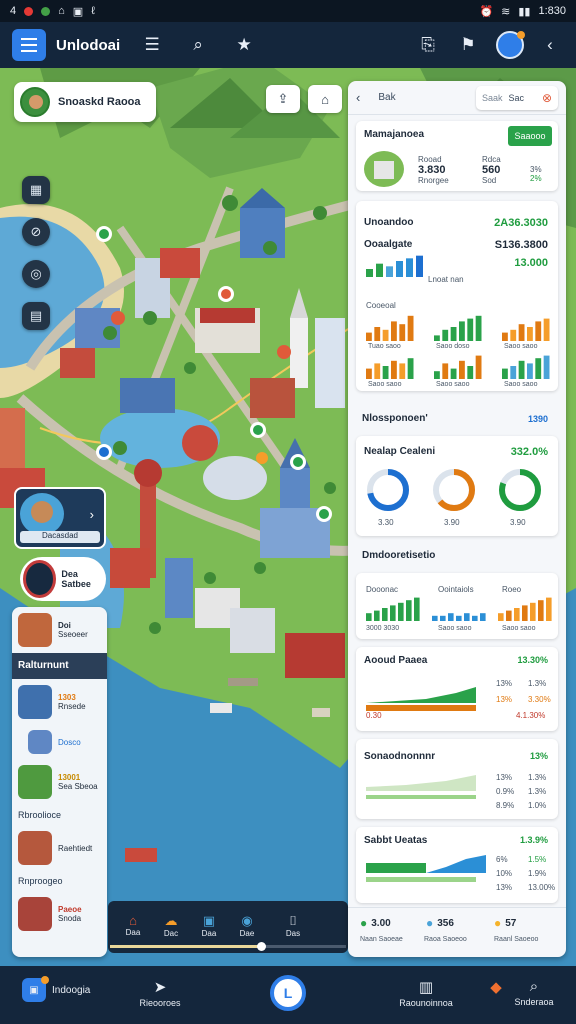 This screenshot has height=1024, width=576. Describe the element at coordinates (59, 702) in the screenshot. I see `list-item: 1303 Rnsede` at that location.